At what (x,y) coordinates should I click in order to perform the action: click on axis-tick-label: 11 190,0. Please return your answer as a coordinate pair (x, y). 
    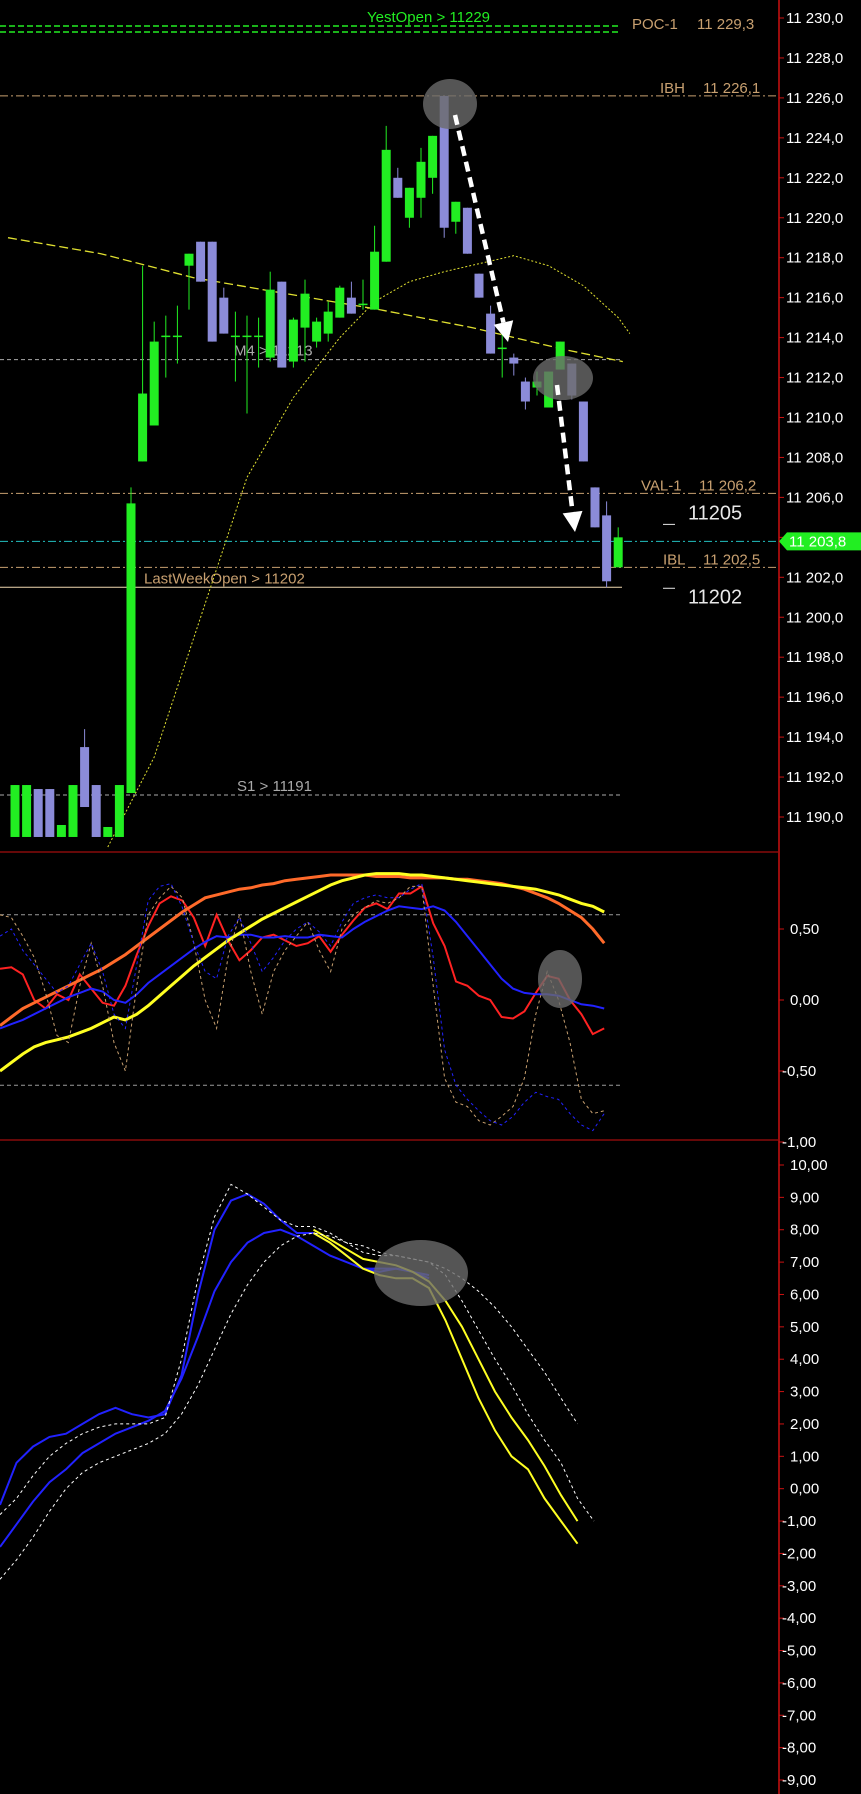
    Looking at the image, I should click on (814, 817).